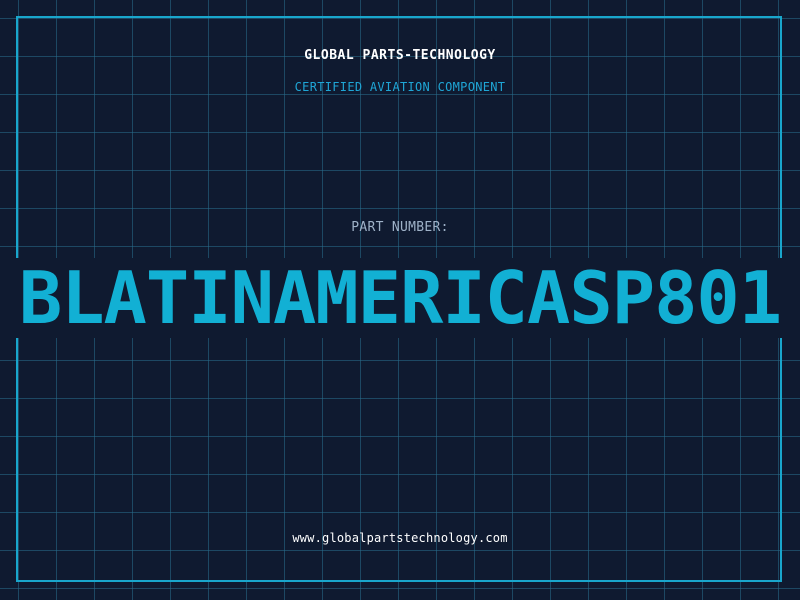  I want to click on company-name: GLOBAL PARTS-TECHNOLOGY, so click(400, 55).